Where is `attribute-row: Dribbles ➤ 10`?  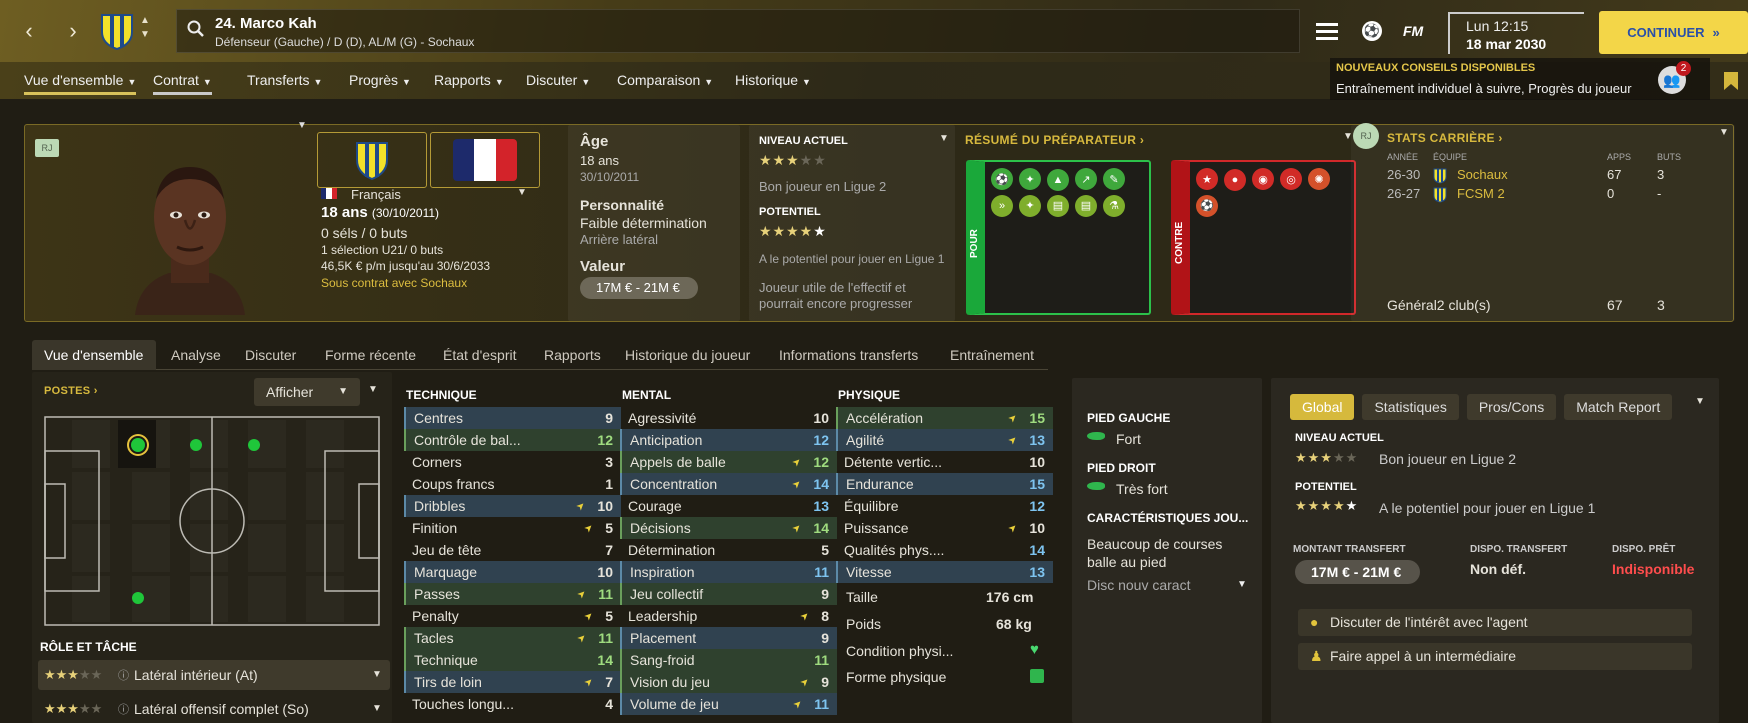 attribute-row: Dribbles ➤ 10 is located at coordinates (512, 506).